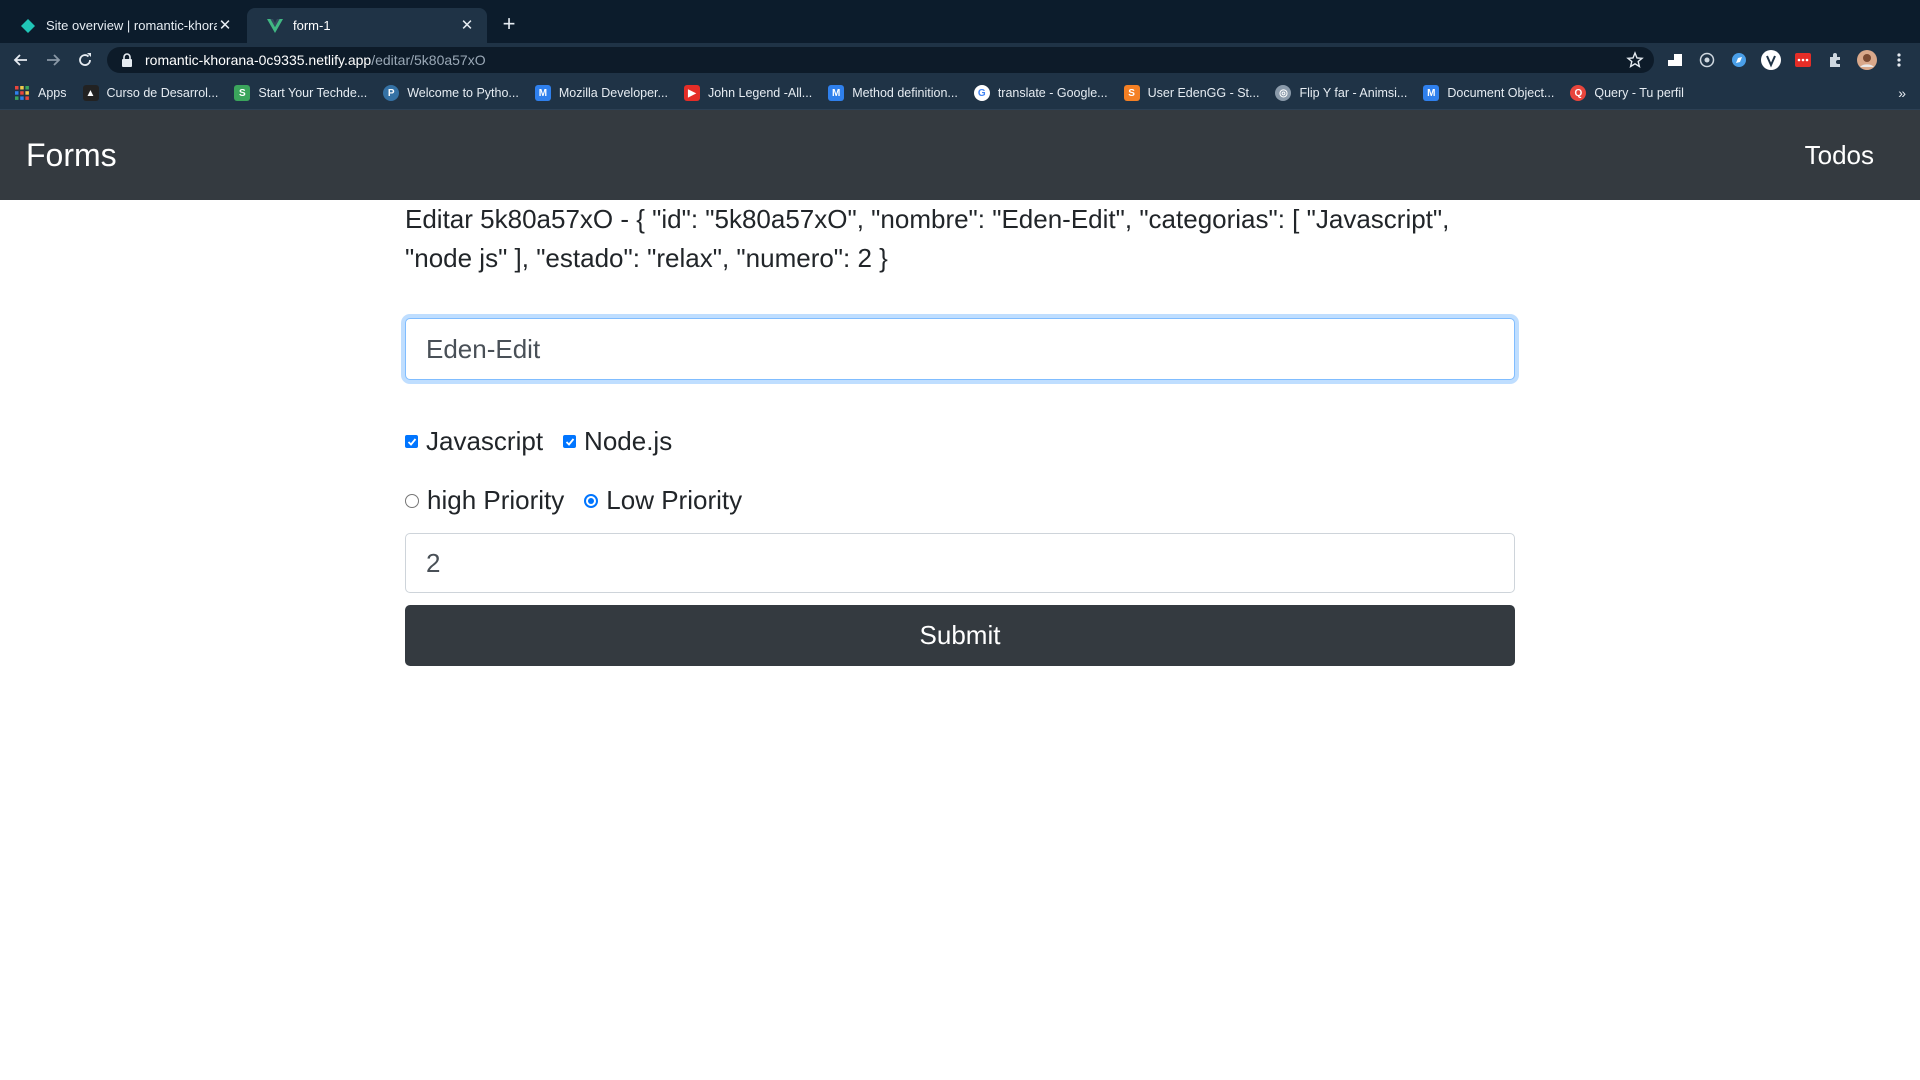 The height and width of the screenshot is (1080, 1920). I want to click on extension-target-icon, so click(1707, 60).